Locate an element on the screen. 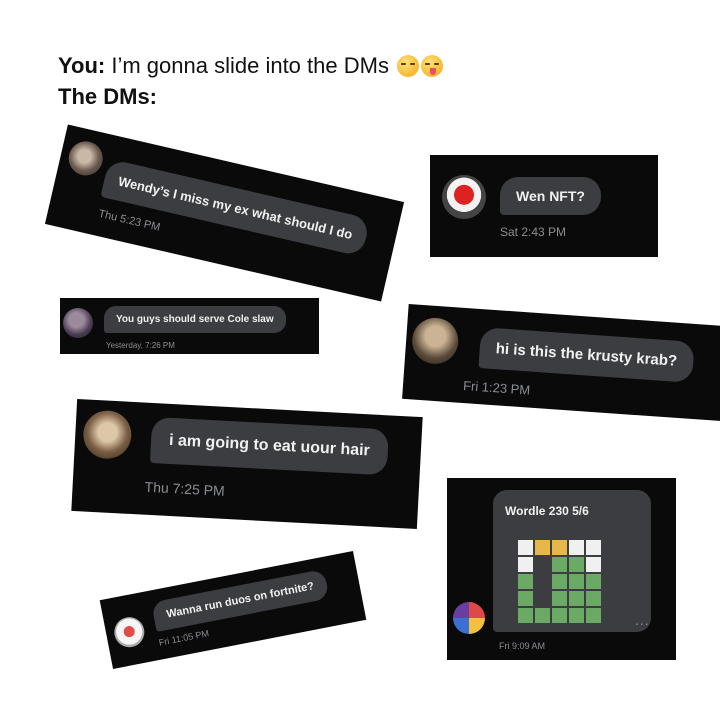  dm-card: i am going to eat uour hair Thu 7:25 PM is located at coordinates (247, 464).